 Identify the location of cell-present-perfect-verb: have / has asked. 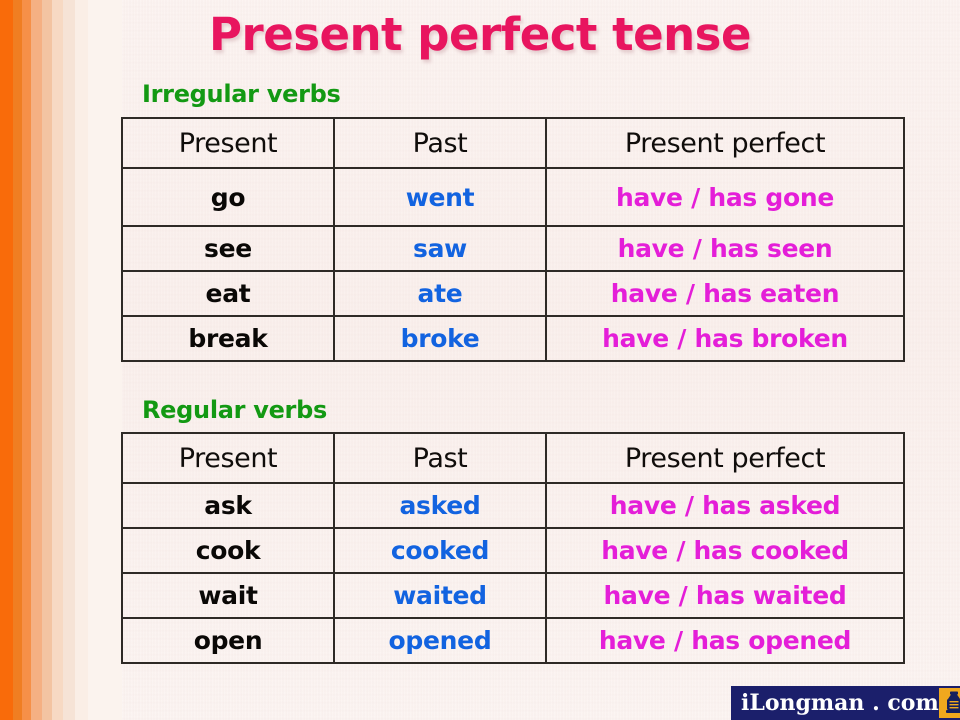
(725, 505).